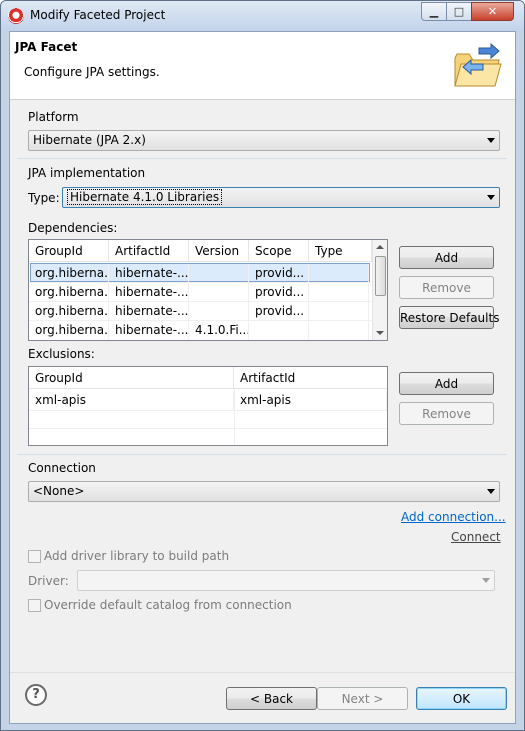  Describe the element at coordinates (286, 580) in the screenshot. I see `driver-select` at that location.